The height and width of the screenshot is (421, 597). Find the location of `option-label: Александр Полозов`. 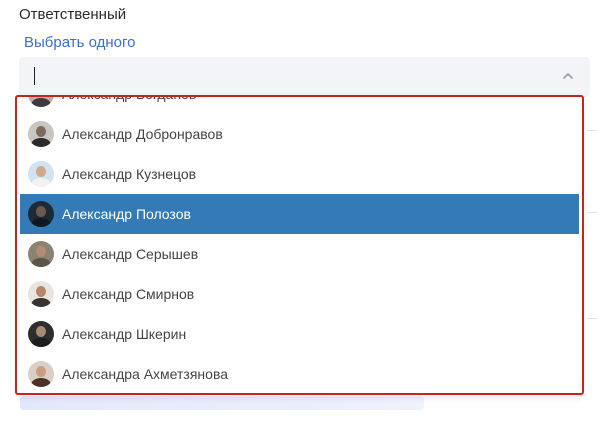

option-label: Александр Полозов is located at coordinates (126, 214).